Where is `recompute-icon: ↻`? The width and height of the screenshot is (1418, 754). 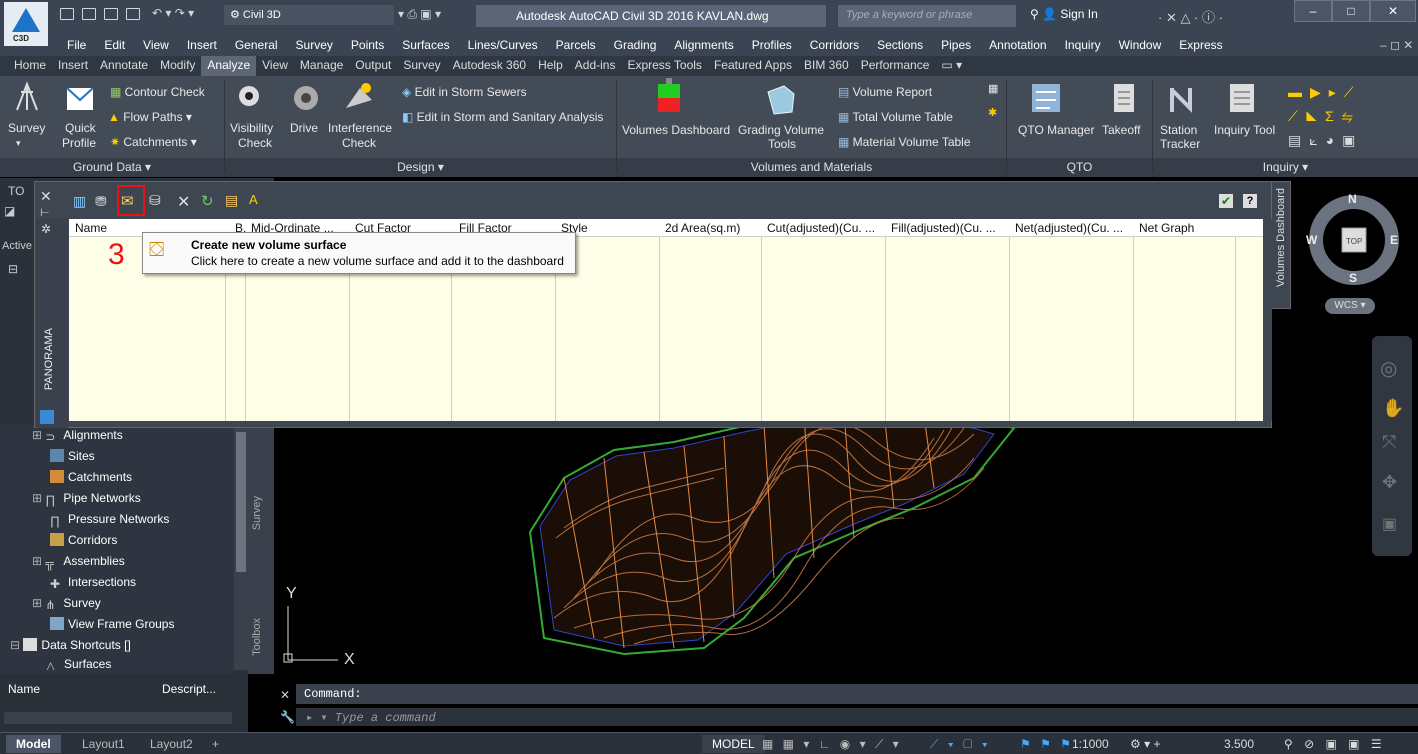
recompute-icon: ↻ is located at coordinates (207, 201).